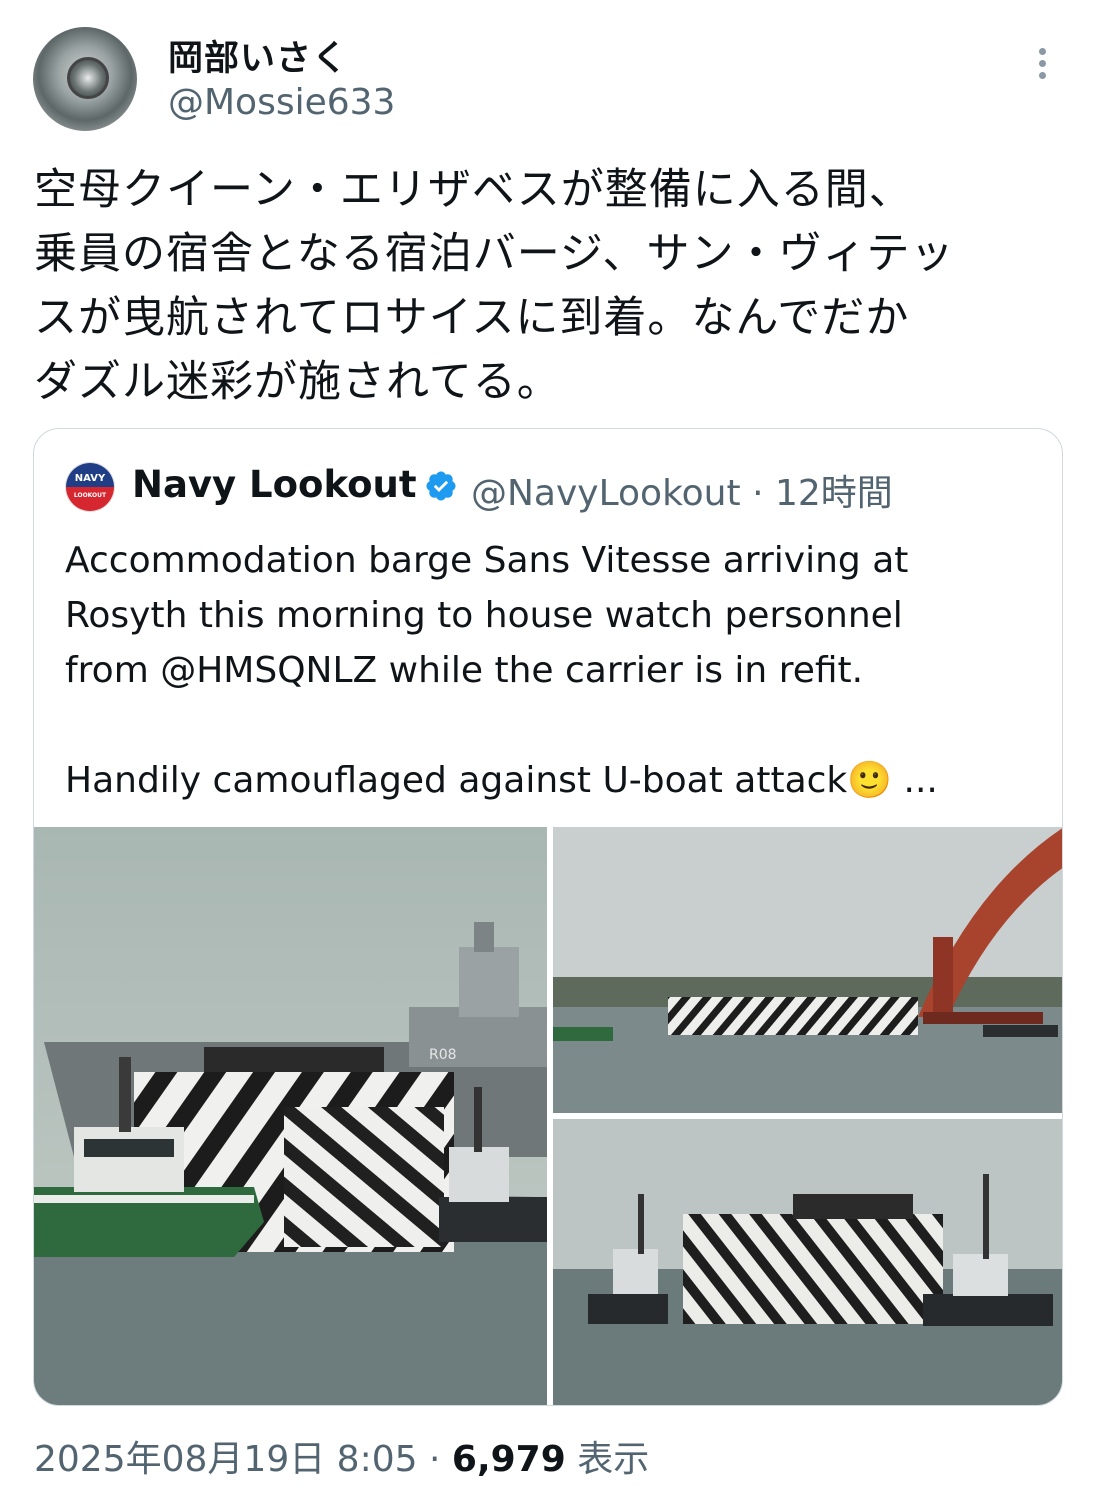 Image resolution: width=1096 pixels, height=1491 pixels. Describe the element at coordinates (281, 102) in the screenshot. I see `author-handle: @Mossie633` at that location.